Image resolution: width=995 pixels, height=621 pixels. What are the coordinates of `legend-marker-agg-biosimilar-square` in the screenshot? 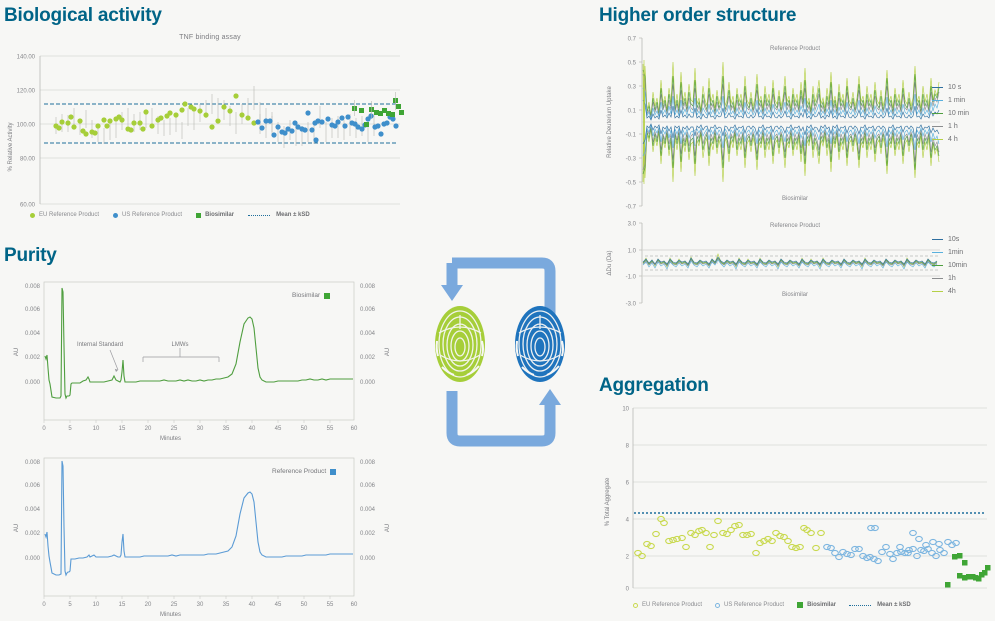 It's located at (800, 605).